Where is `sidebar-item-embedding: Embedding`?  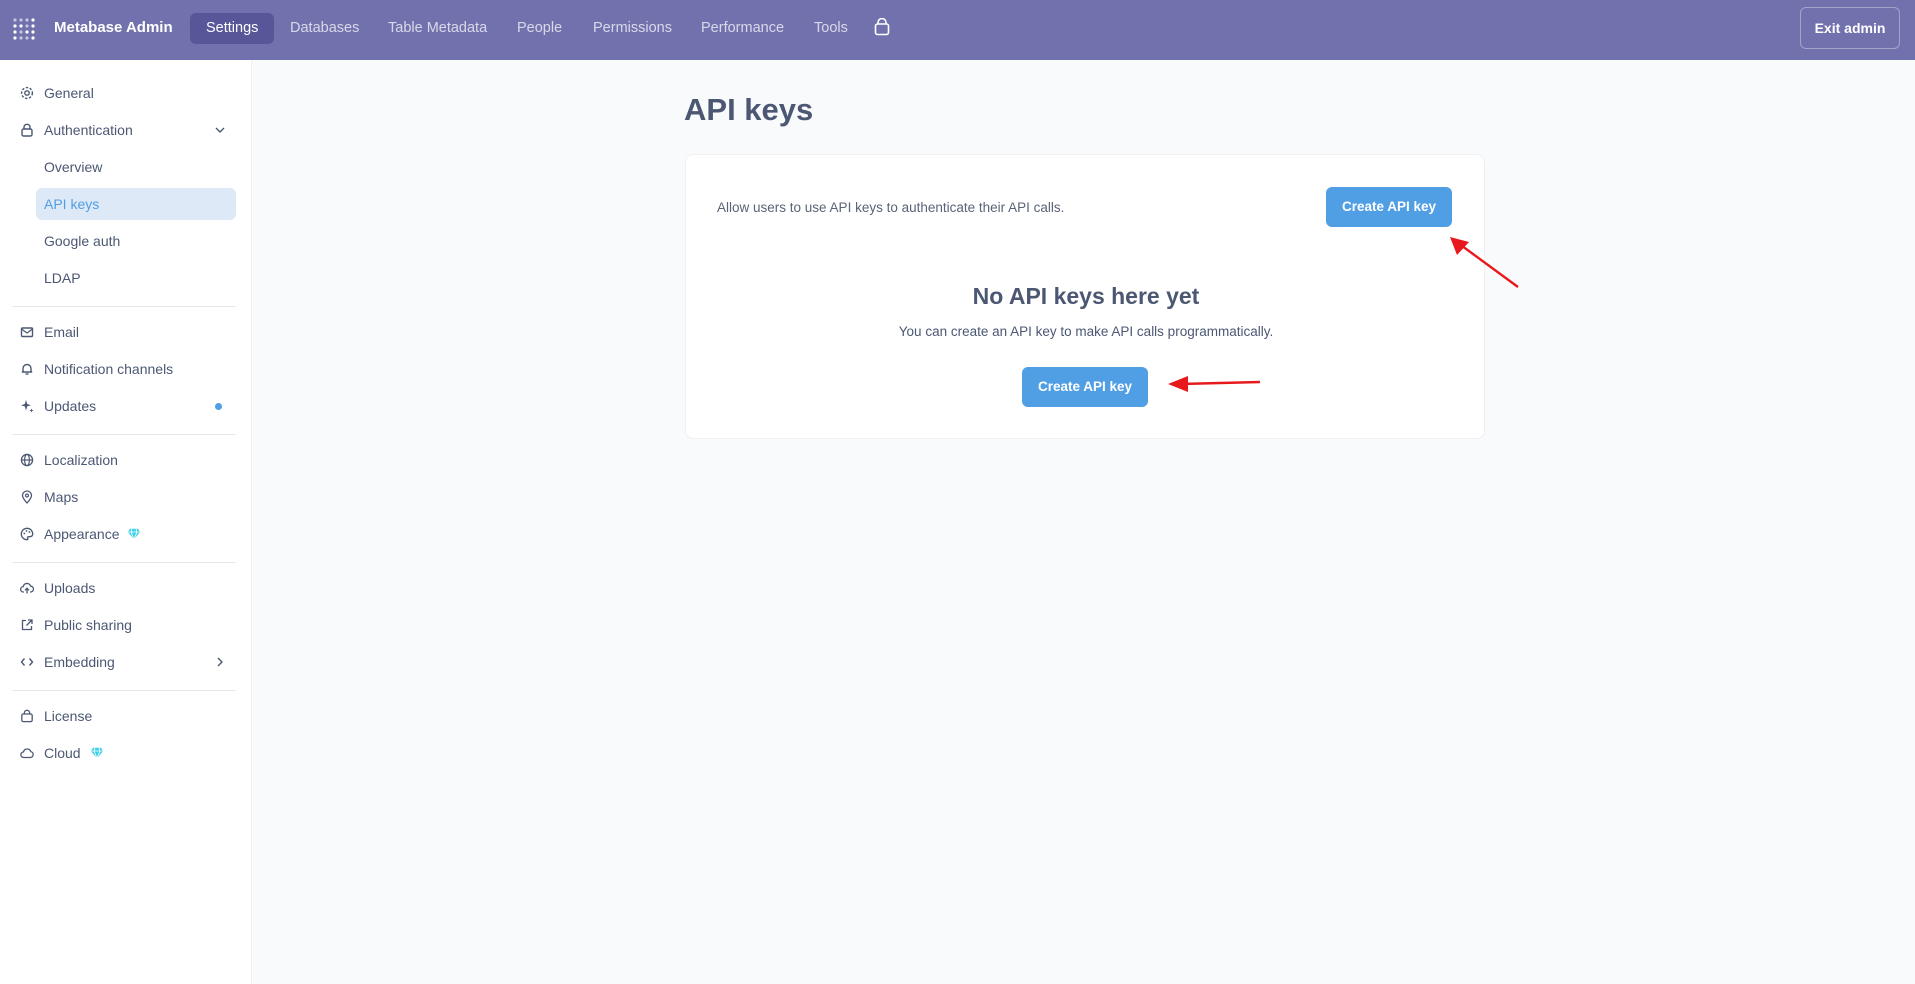 sidebar-item-embedding: Embedding is located at coordinates (124, 662).